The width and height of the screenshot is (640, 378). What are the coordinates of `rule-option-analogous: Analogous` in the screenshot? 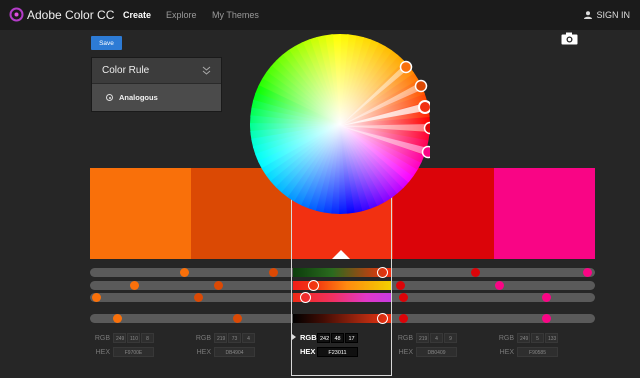 It's located at (132, 97).